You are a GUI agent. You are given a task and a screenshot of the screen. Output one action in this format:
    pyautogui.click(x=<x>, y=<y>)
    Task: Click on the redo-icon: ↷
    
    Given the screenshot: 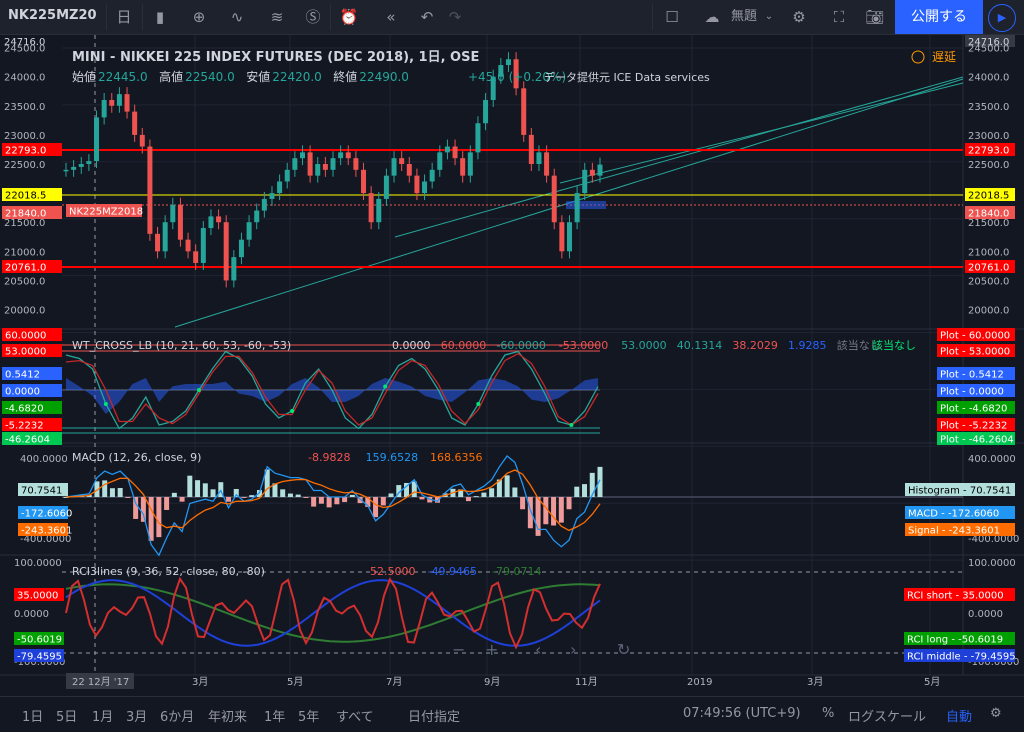 What is the action you would take?
    pyautogui.click(x=455, y=17)
    